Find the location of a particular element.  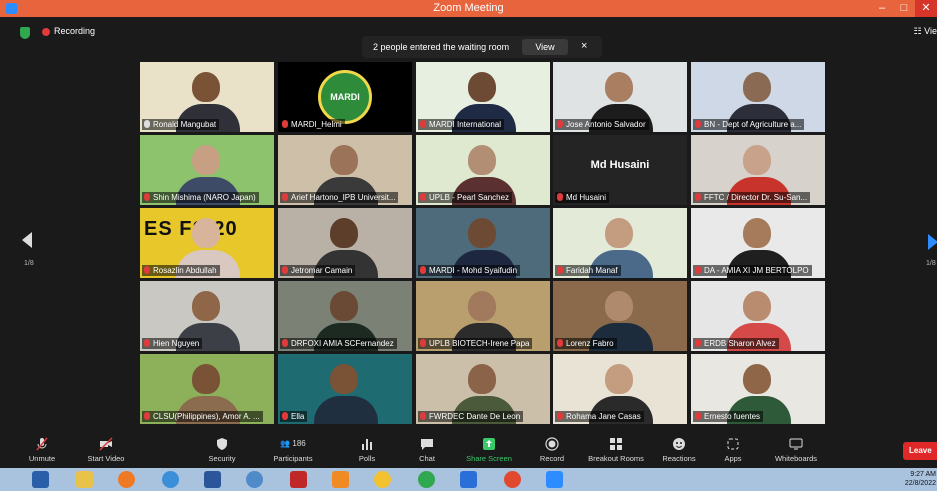

participant-tile: Ronald Mangubat is located at coordinates (207, 97).